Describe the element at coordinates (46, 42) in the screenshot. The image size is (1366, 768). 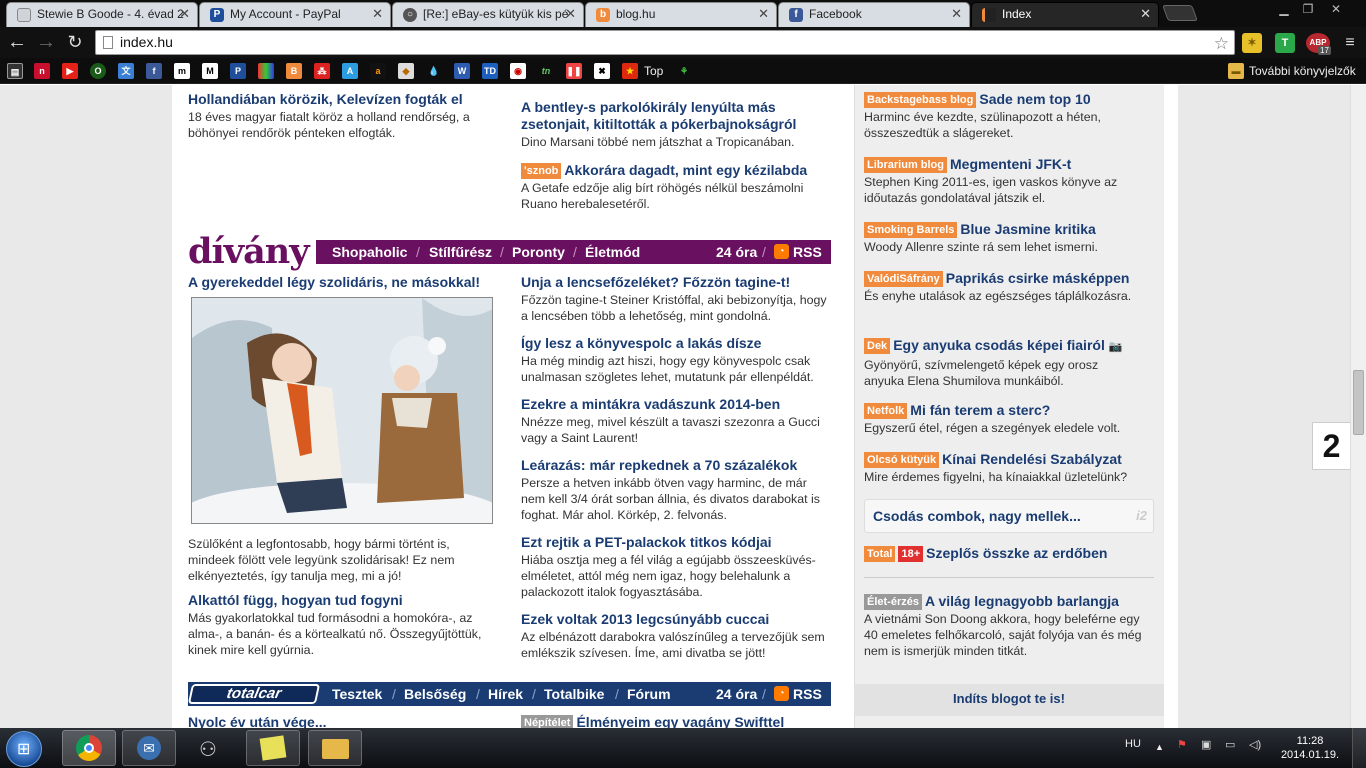
I see `forward-icon: →` at that location.